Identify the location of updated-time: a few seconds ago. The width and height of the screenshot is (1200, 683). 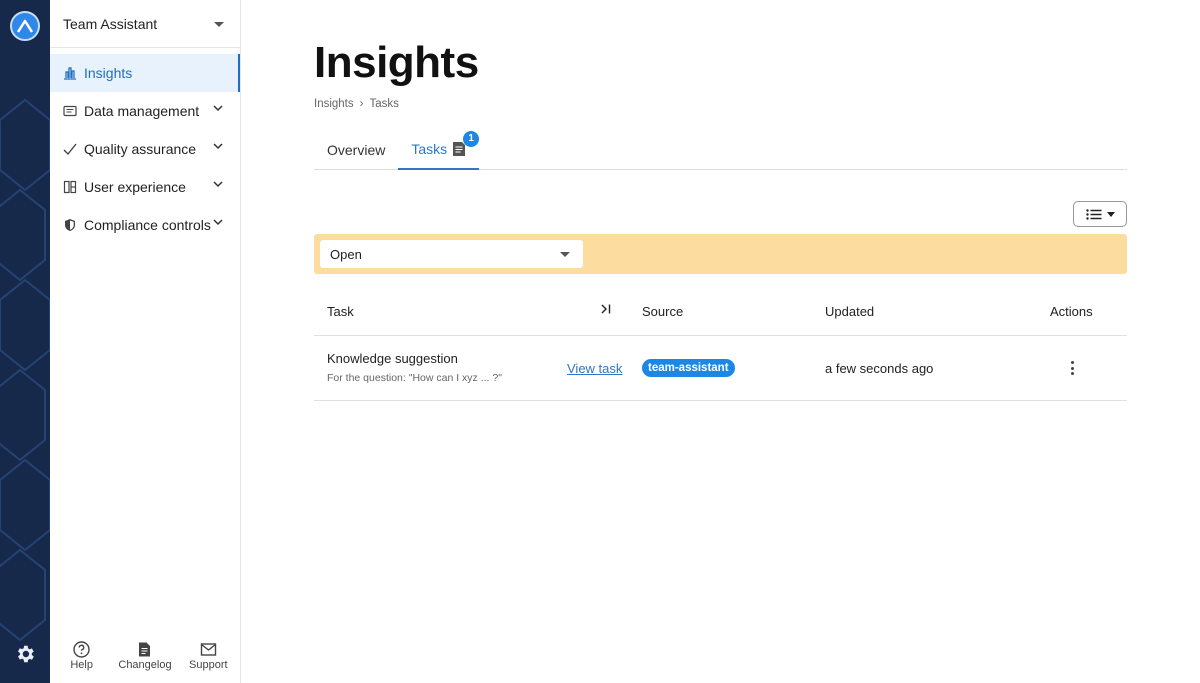
(879, 368).